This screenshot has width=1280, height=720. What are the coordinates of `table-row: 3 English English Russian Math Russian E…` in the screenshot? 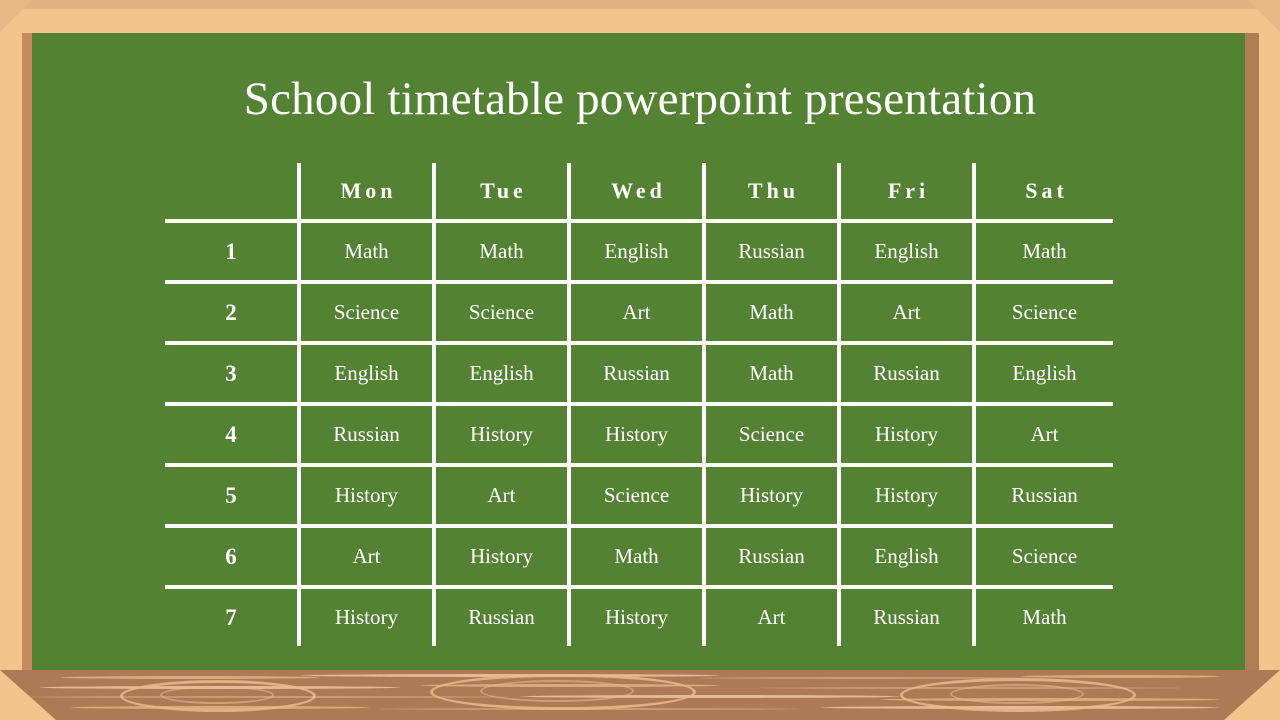 It's located at (639, 374).